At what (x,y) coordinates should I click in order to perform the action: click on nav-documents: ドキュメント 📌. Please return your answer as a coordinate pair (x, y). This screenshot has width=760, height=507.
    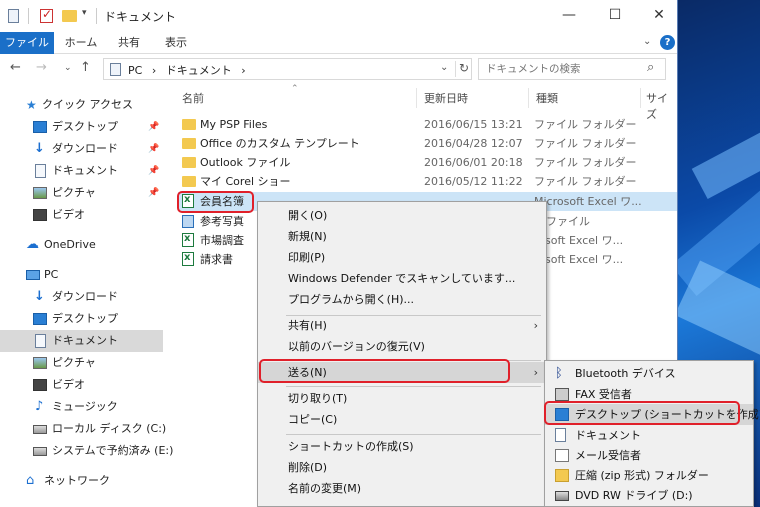
    Looking at the image, I should click on (81, 171).